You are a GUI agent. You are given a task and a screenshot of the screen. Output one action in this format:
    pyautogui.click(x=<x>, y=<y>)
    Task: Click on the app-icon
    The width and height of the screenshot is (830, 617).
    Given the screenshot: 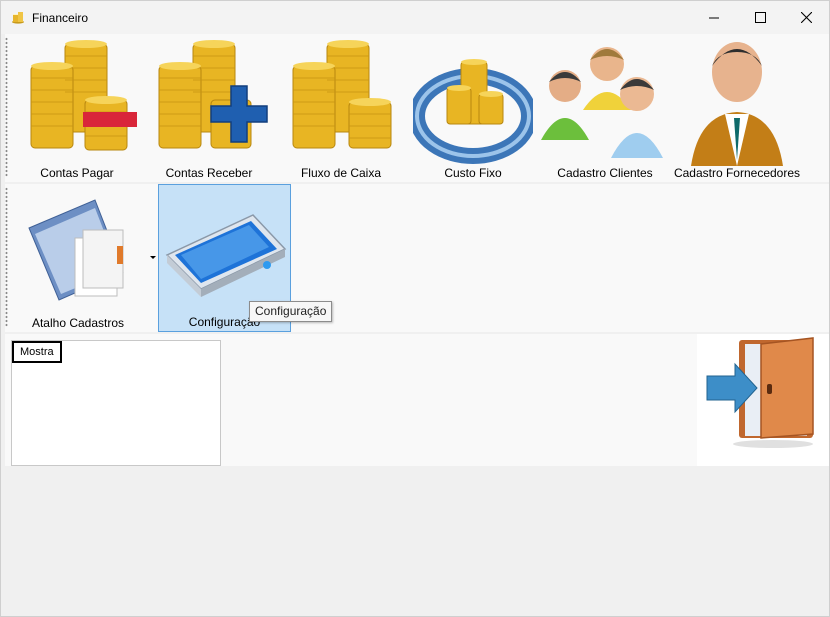 What is the action you would take?
    pyautogui.click(x=18, y=18)
    